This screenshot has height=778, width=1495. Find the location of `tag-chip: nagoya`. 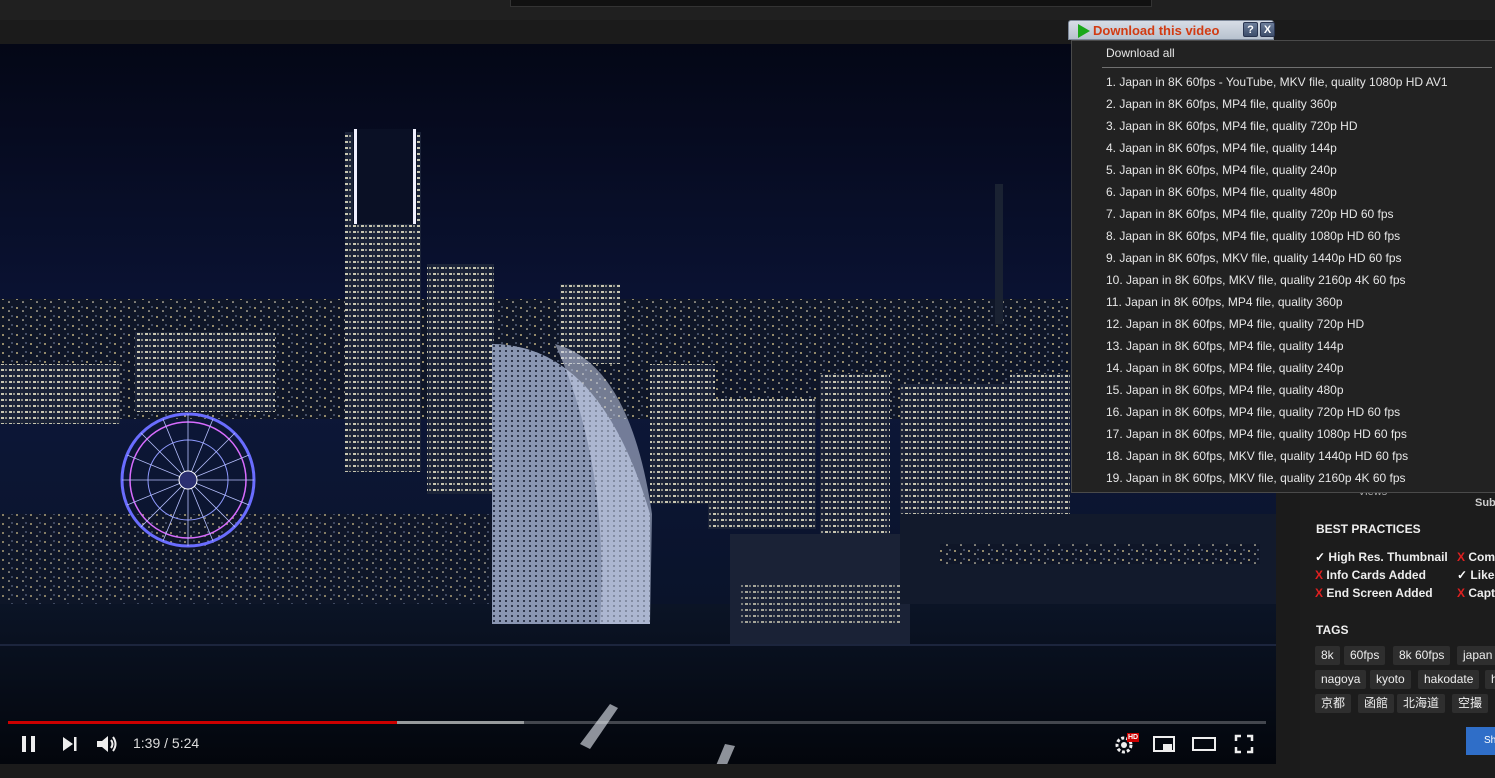

tag-chip: nagoya is located at coordinates (1341, 679).